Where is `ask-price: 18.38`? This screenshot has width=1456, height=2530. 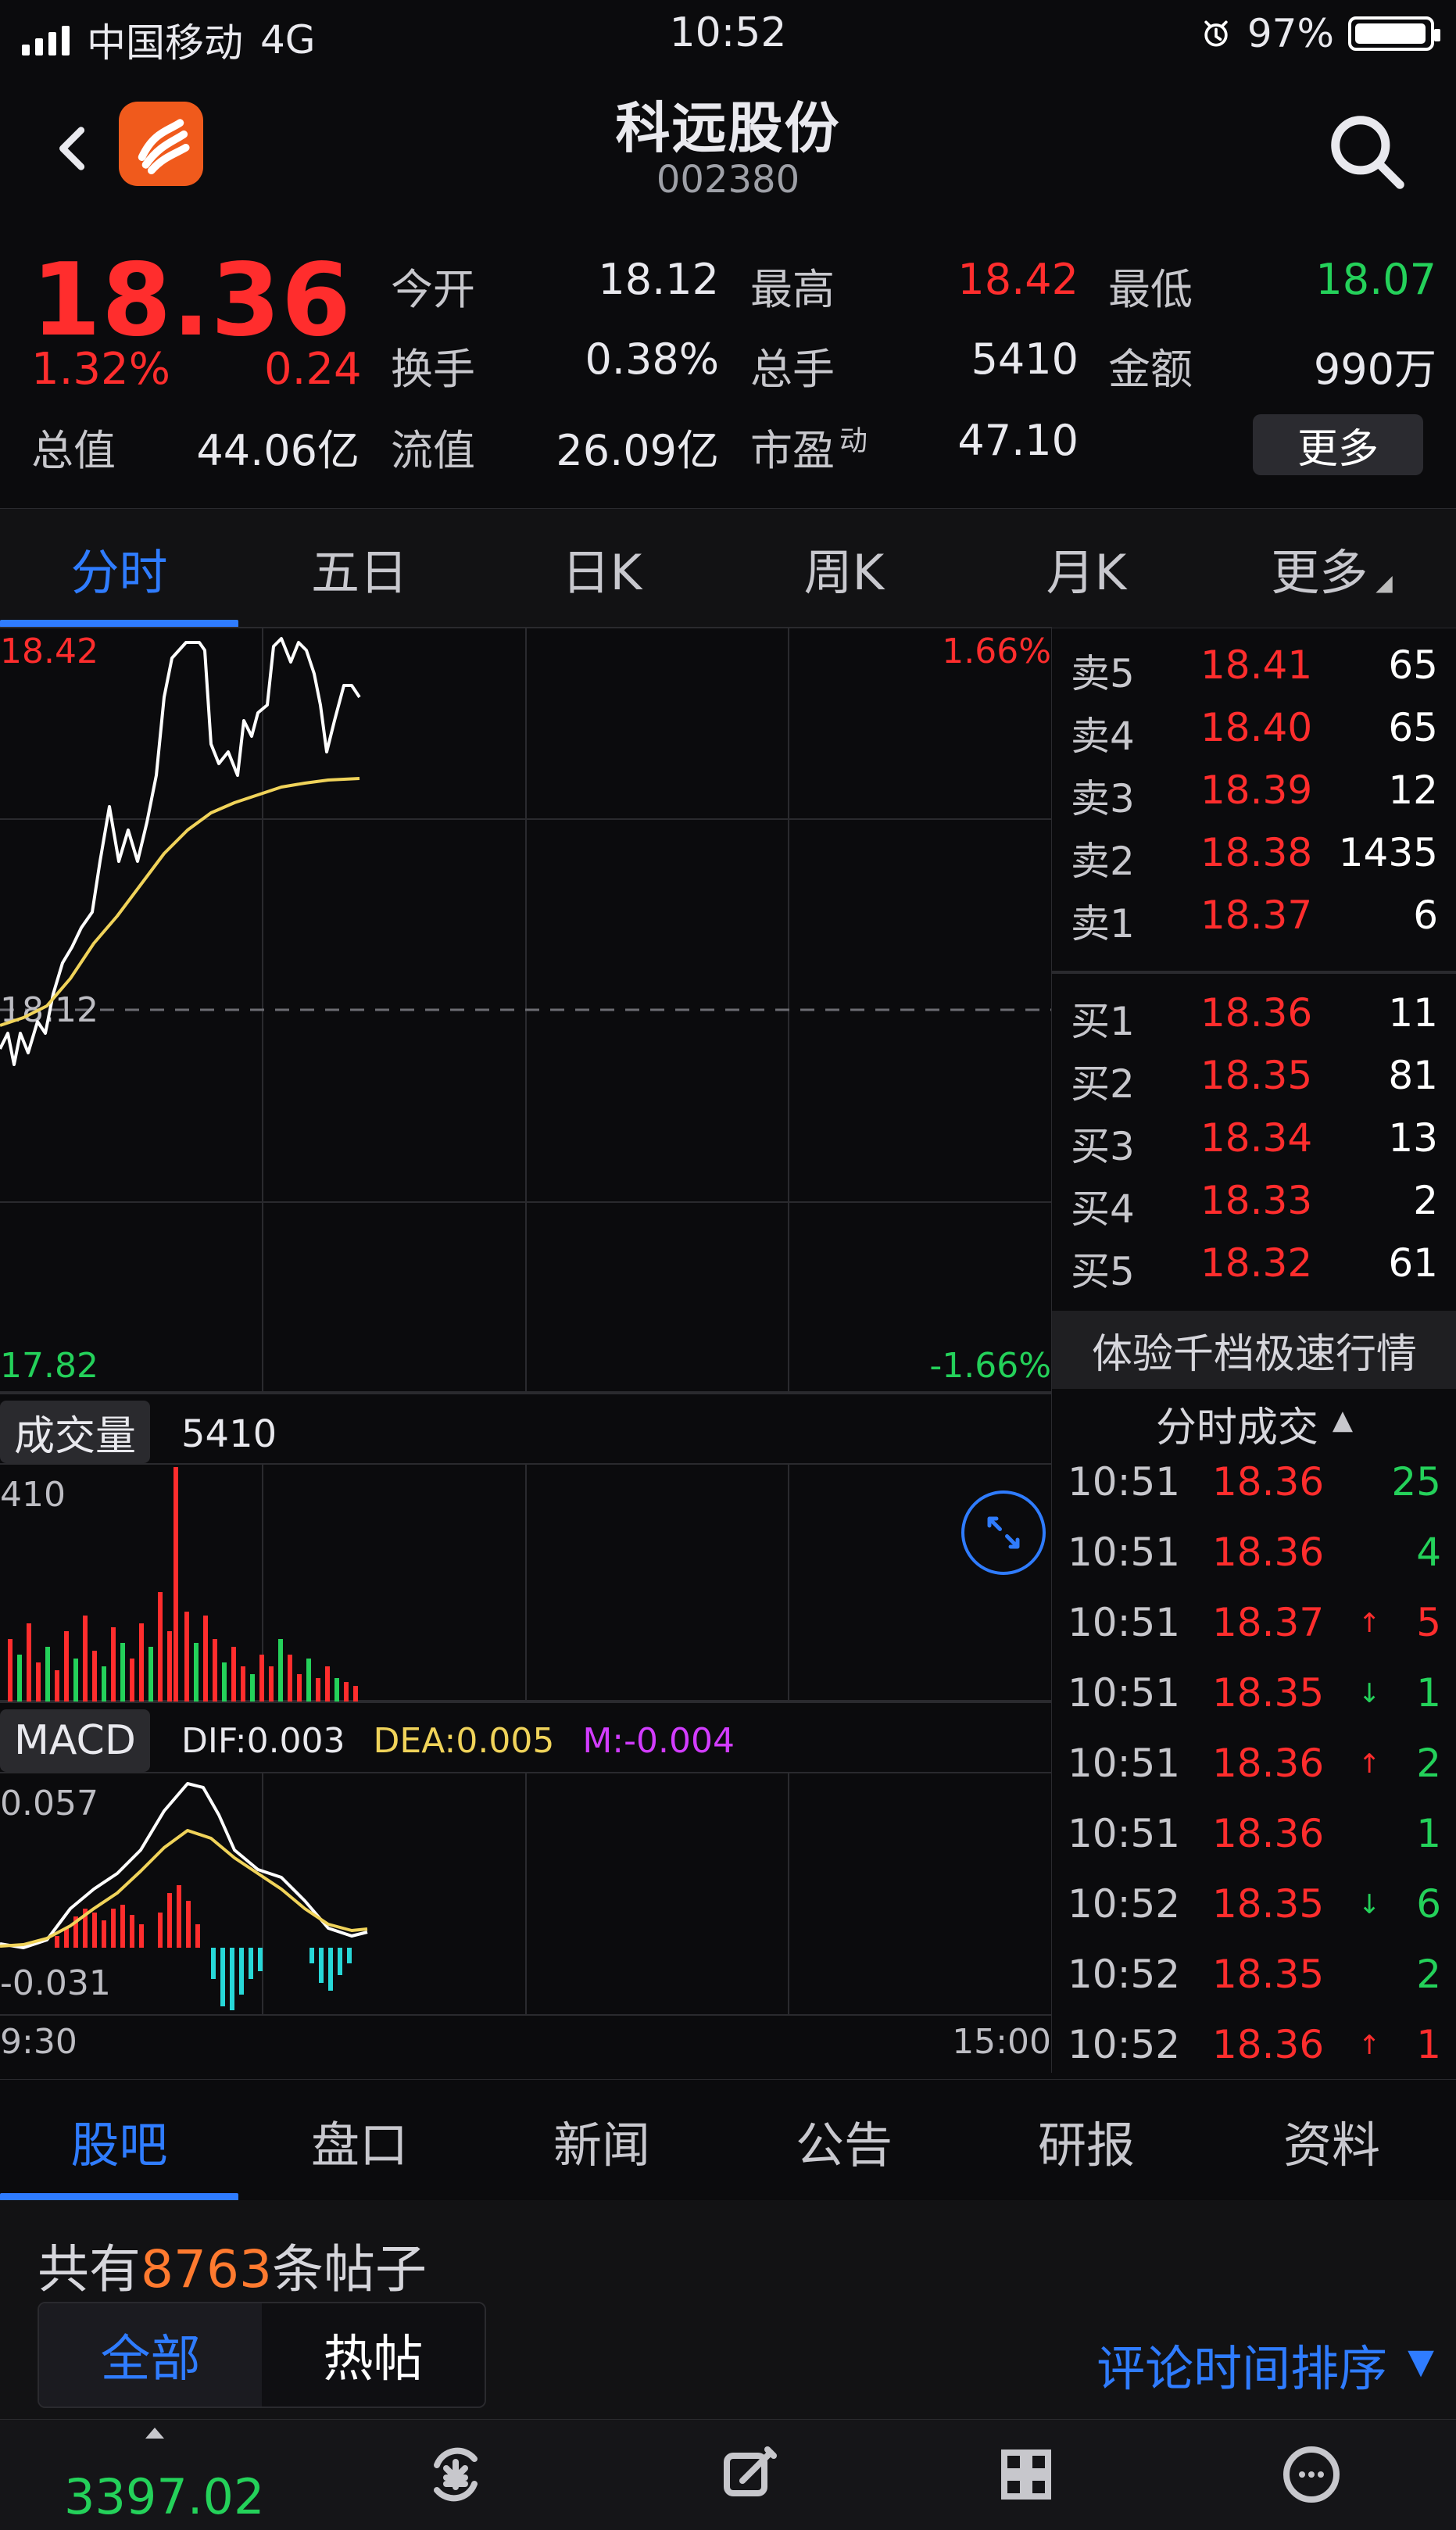 ask-price: 18.38 is located at coordinates (1256, 852).